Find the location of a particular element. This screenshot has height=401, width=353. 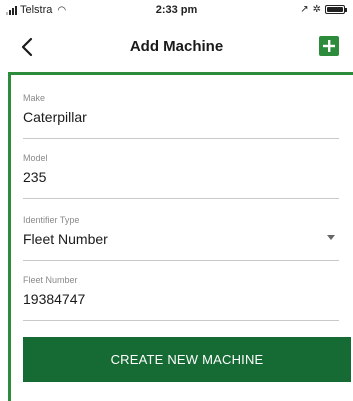

fleet-number-value: 19384747 is located at coordinates (54, 299).